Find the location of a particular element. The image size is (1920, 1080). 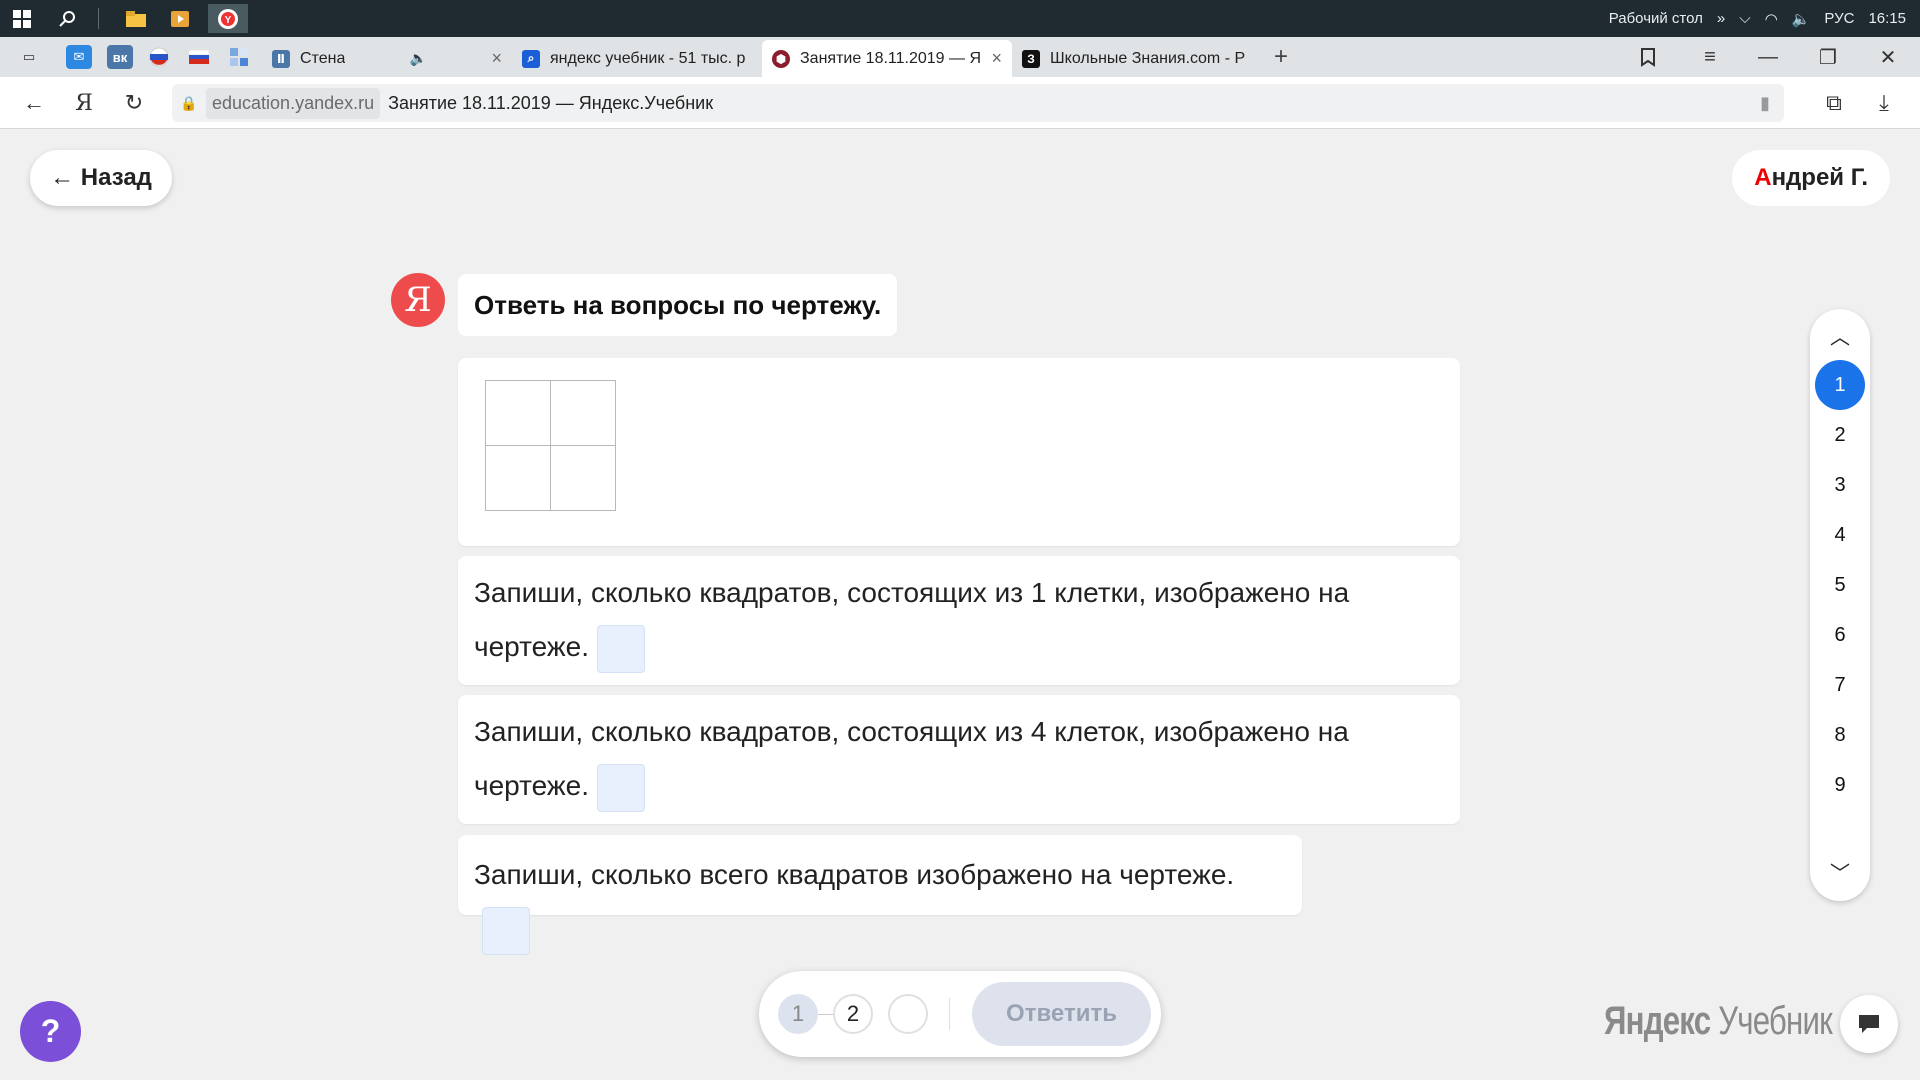

yandex-avatar-icon: Я is located at coordinates (418, 300).